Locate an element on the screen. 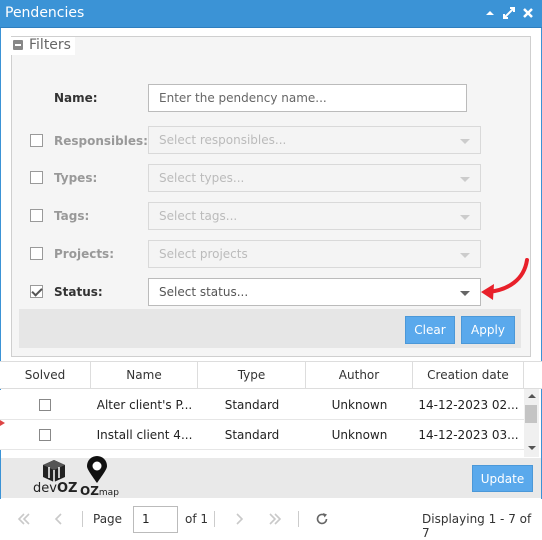 This screenshot has width=542, height=540. ozmap-logo-suffix: map is located at coordinates (108, 493).